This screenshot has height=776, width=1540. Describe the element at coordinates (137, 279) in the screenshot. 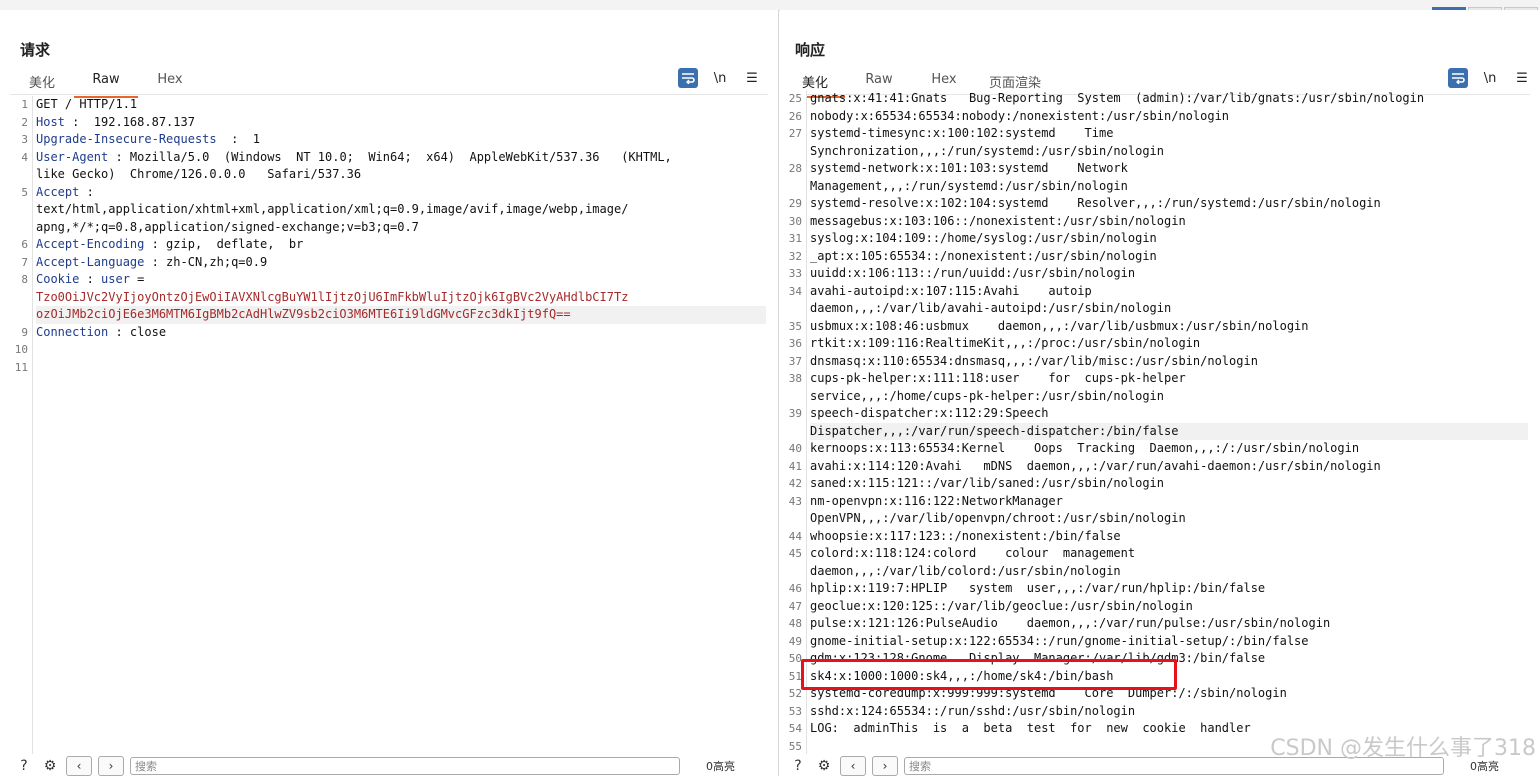

I see `code-token: =` at that location.